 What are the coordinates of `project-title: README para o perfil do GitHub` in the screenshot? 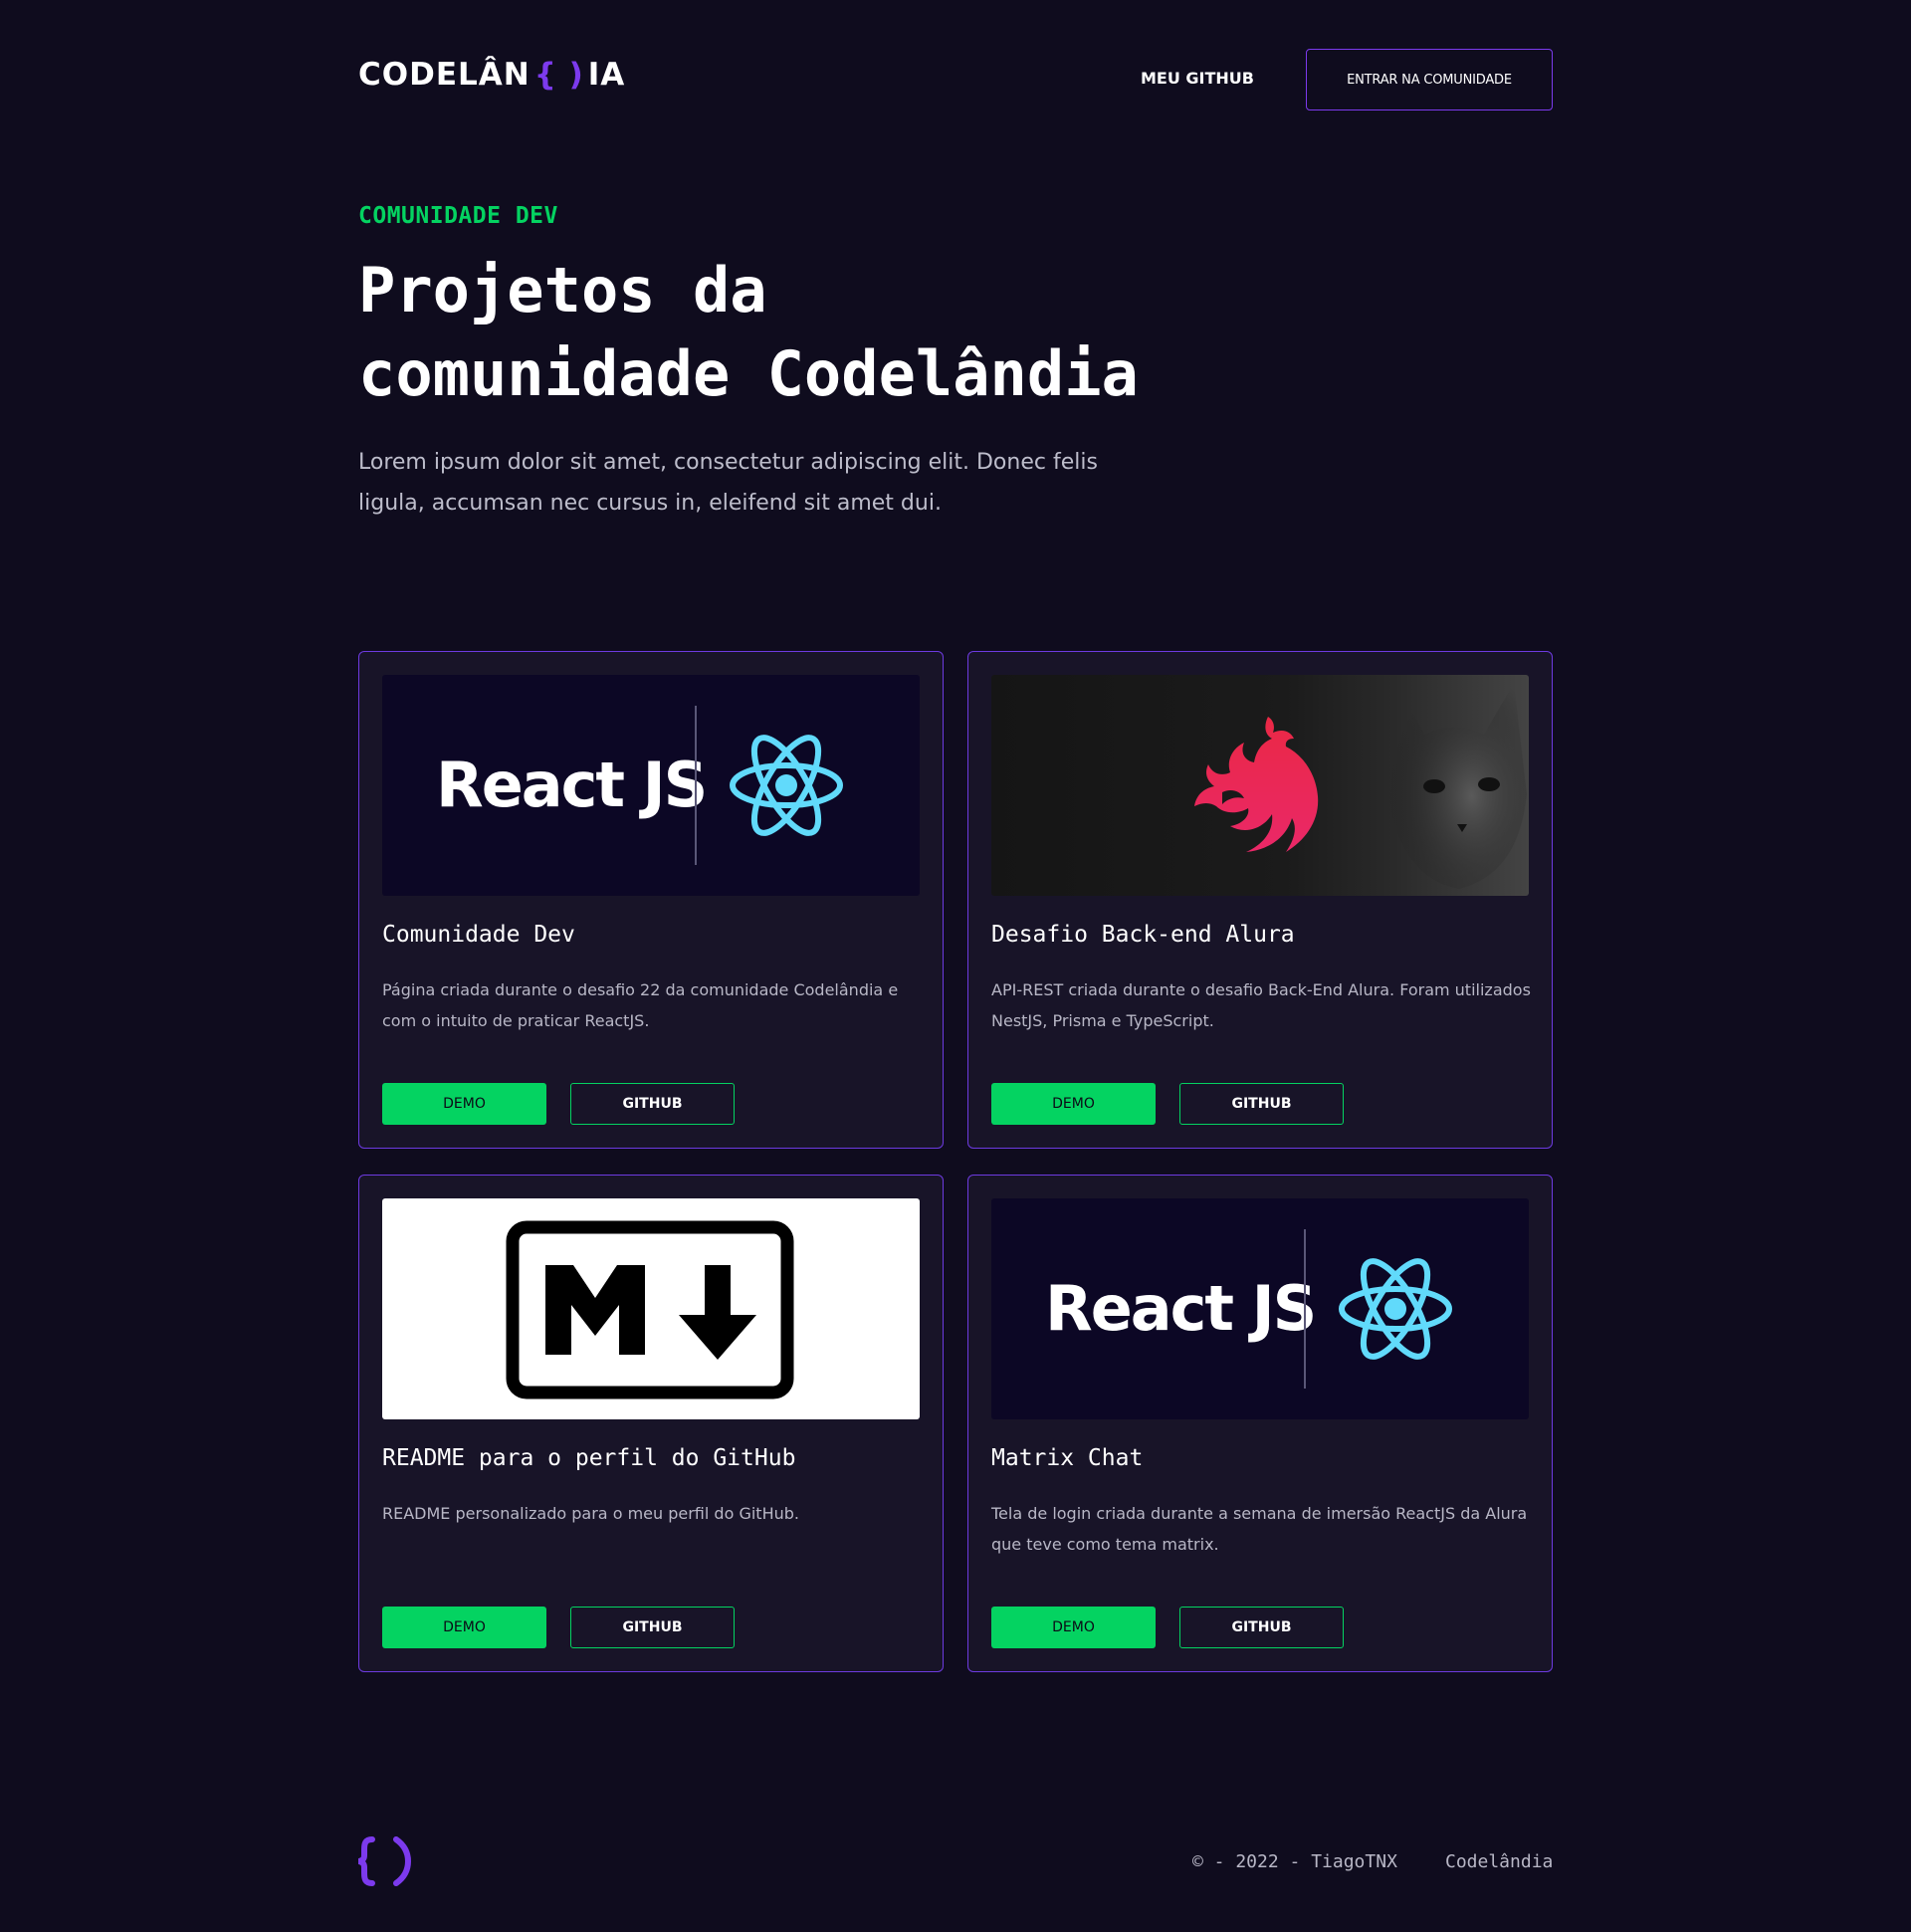 It's located at (589, 1458).